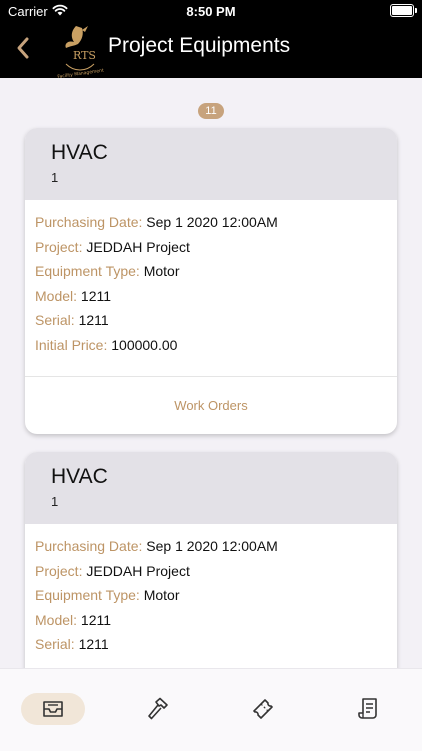 The image size is (422, 751). What do you see at coordinates (211, 709) in the screenshot?
I see `tab-bar` at bounding box center [211, 709].